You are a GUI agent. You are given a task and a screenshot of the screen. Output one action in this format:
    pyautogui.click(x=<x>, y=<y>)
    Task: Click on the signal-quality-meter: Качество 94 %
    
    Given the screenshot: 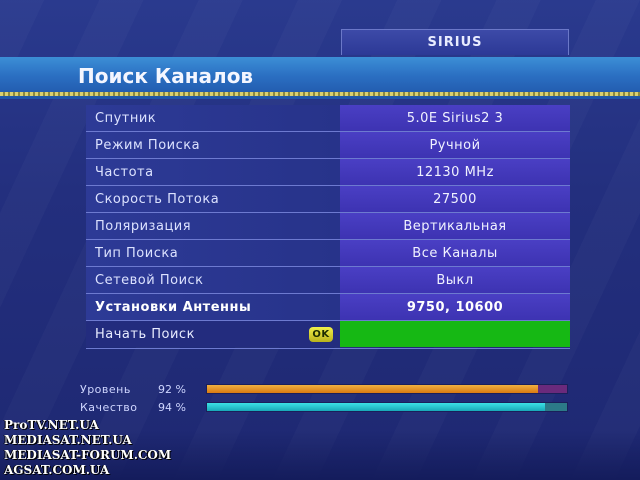 What is the action you would take?
    pyautogui.click(x=325, y=407)
    